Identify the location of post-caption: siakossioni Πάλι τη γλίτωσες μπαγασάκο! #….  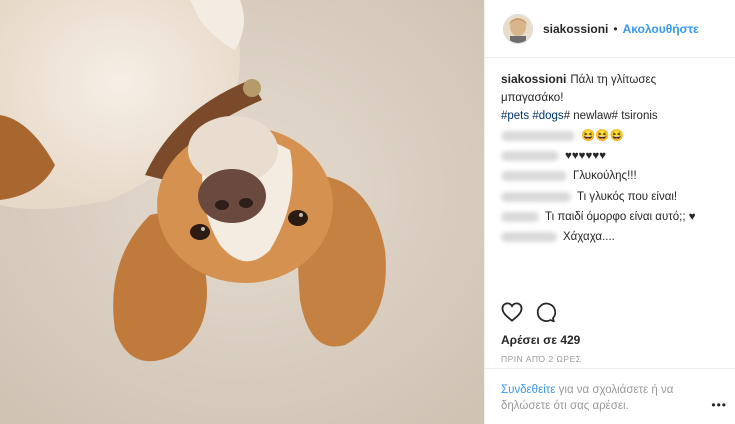
(610, 97).